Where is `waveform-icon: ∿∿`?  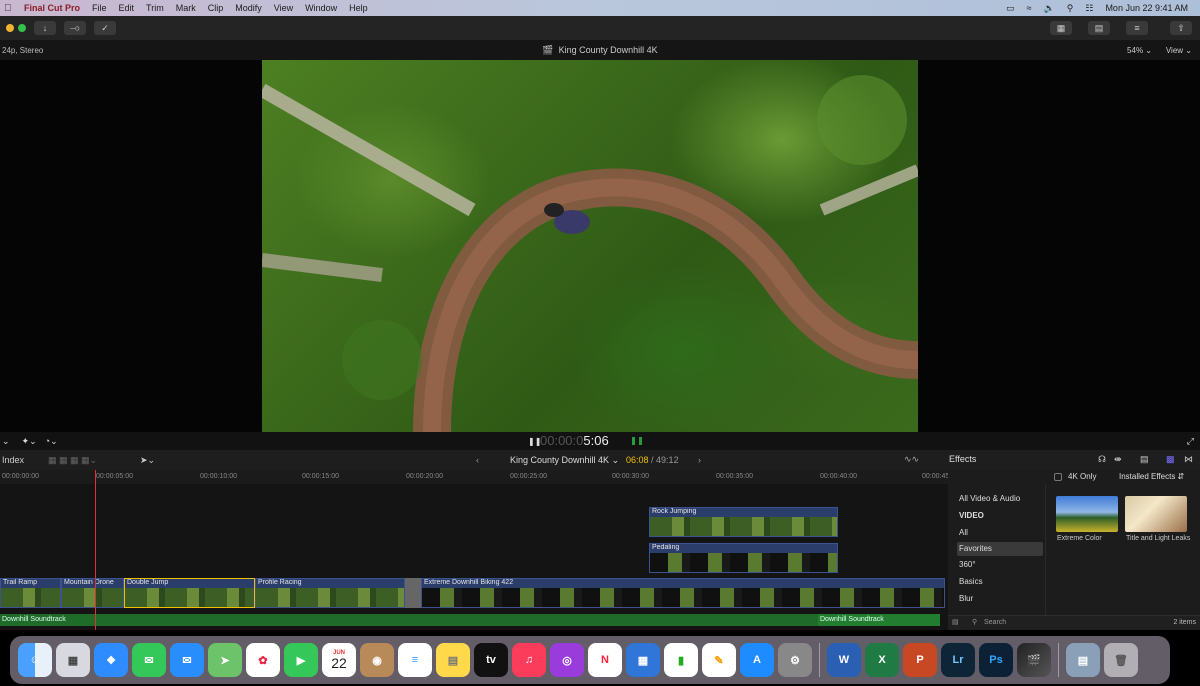
waveform-icon: ∿∿ is located at coordinates (911, 459).